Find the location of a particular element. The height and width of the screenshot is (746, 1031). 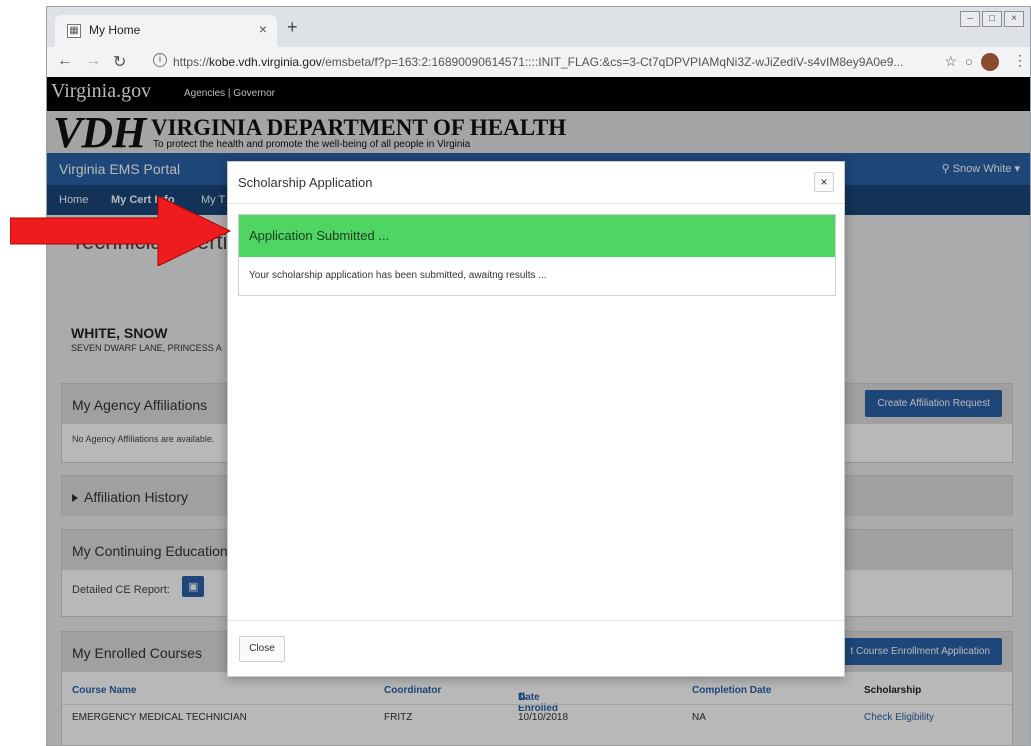

red-arrow-icon is located at coordinates (121, 231).